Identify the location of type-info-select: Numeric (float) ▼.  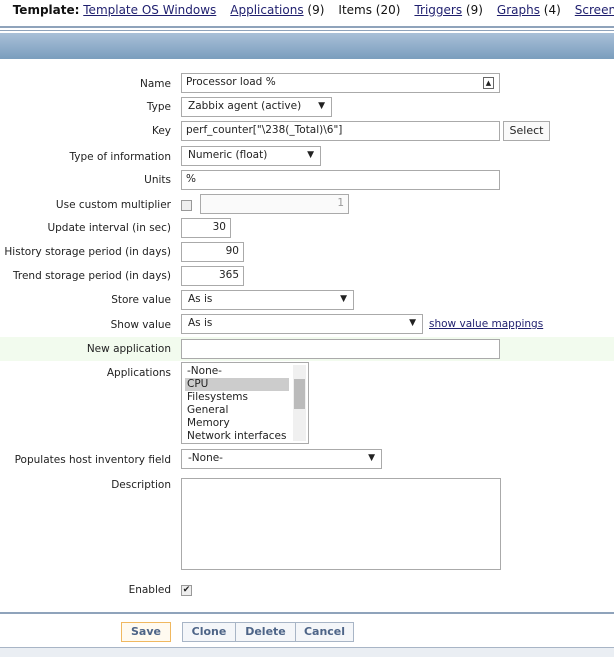
(251, 156).